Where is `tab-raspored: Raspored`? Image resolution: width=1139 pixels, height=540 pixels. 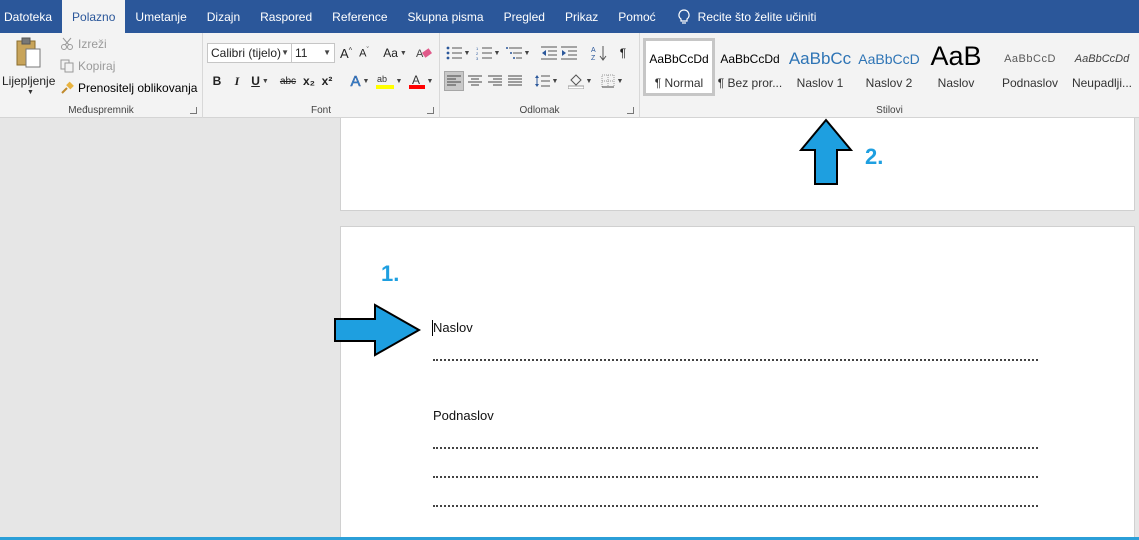
tab-raspored: Raspored is located at coordinates (286, 16).